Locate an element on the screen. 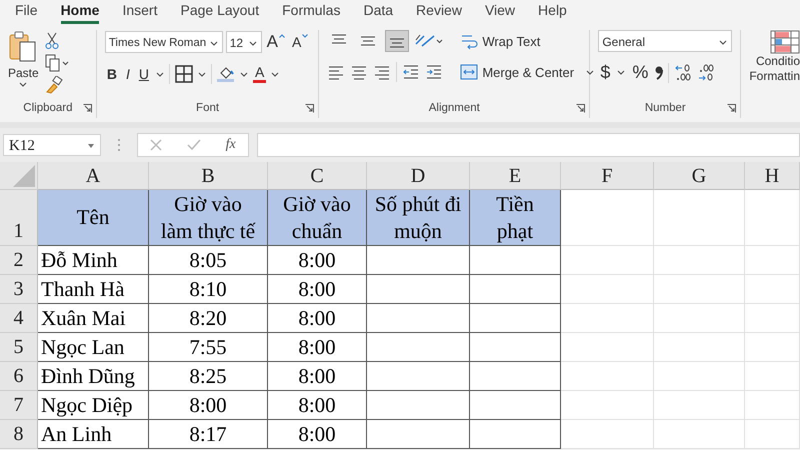 Image resolution: width=800 pixels, height=450 pixels. menu-tab: Data is located at coordinates (378, 13).